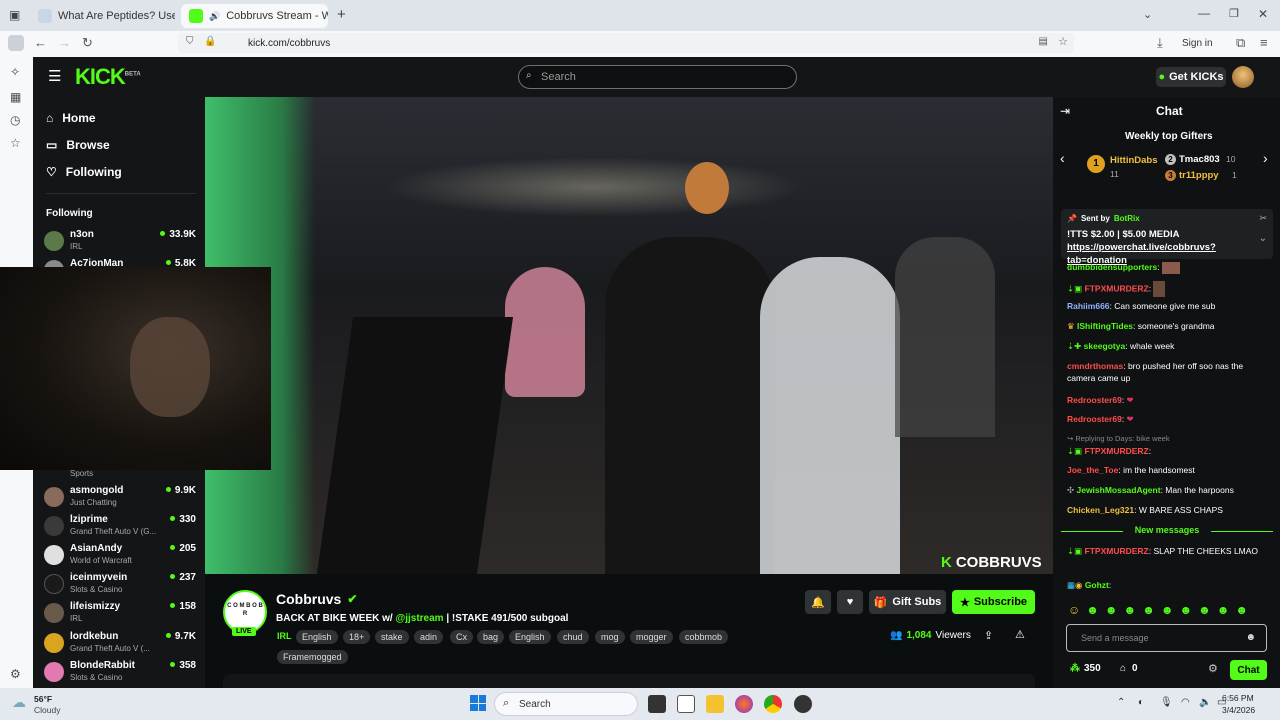  Describe the element at coordinates (1088, 306) in the screenshot. I see `chat-username: Rahiim666` at that location.